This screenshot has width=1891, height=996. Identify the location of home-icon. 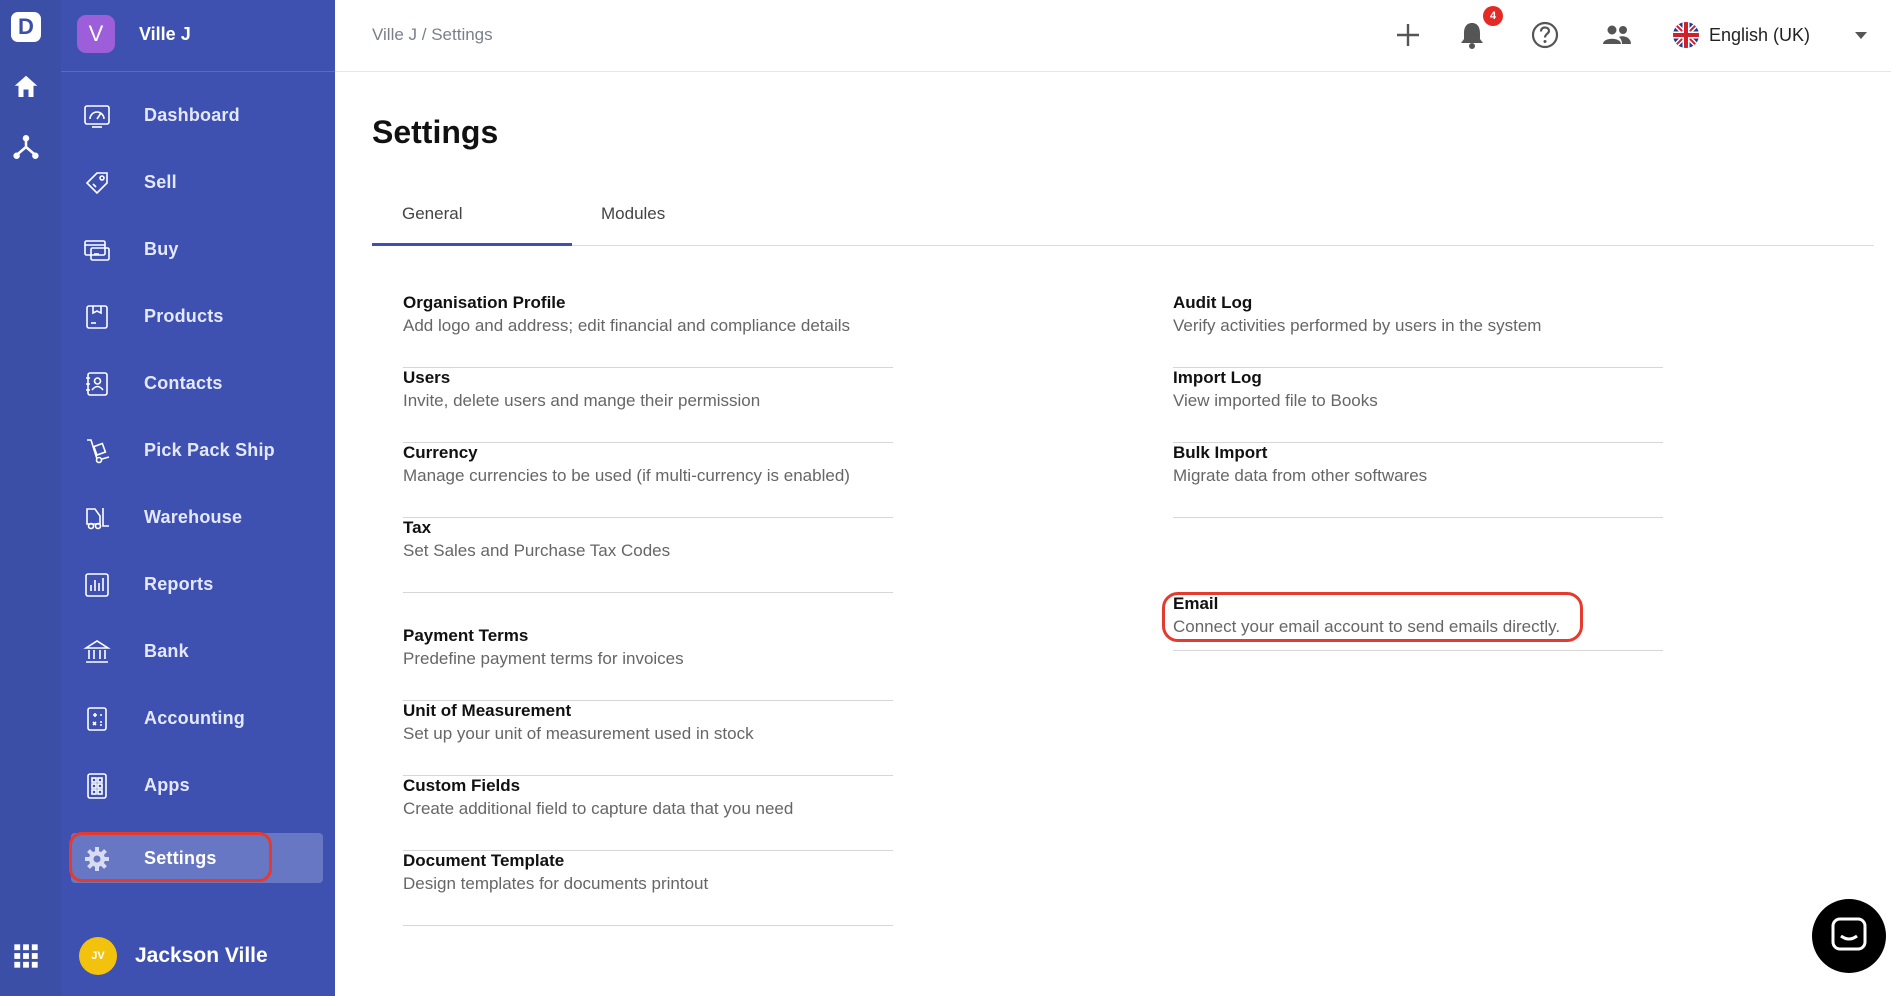
(26, 87).